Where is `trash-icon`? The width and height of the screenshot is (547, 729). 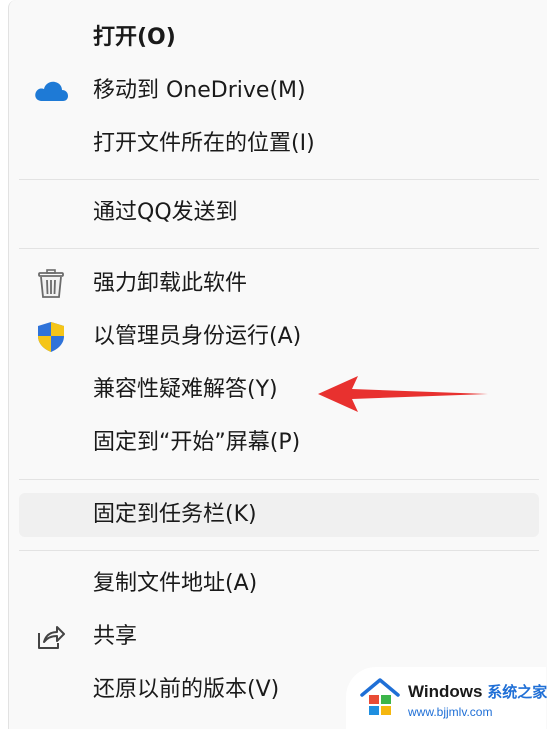
trash-icon is located at coordinates (51, 284).